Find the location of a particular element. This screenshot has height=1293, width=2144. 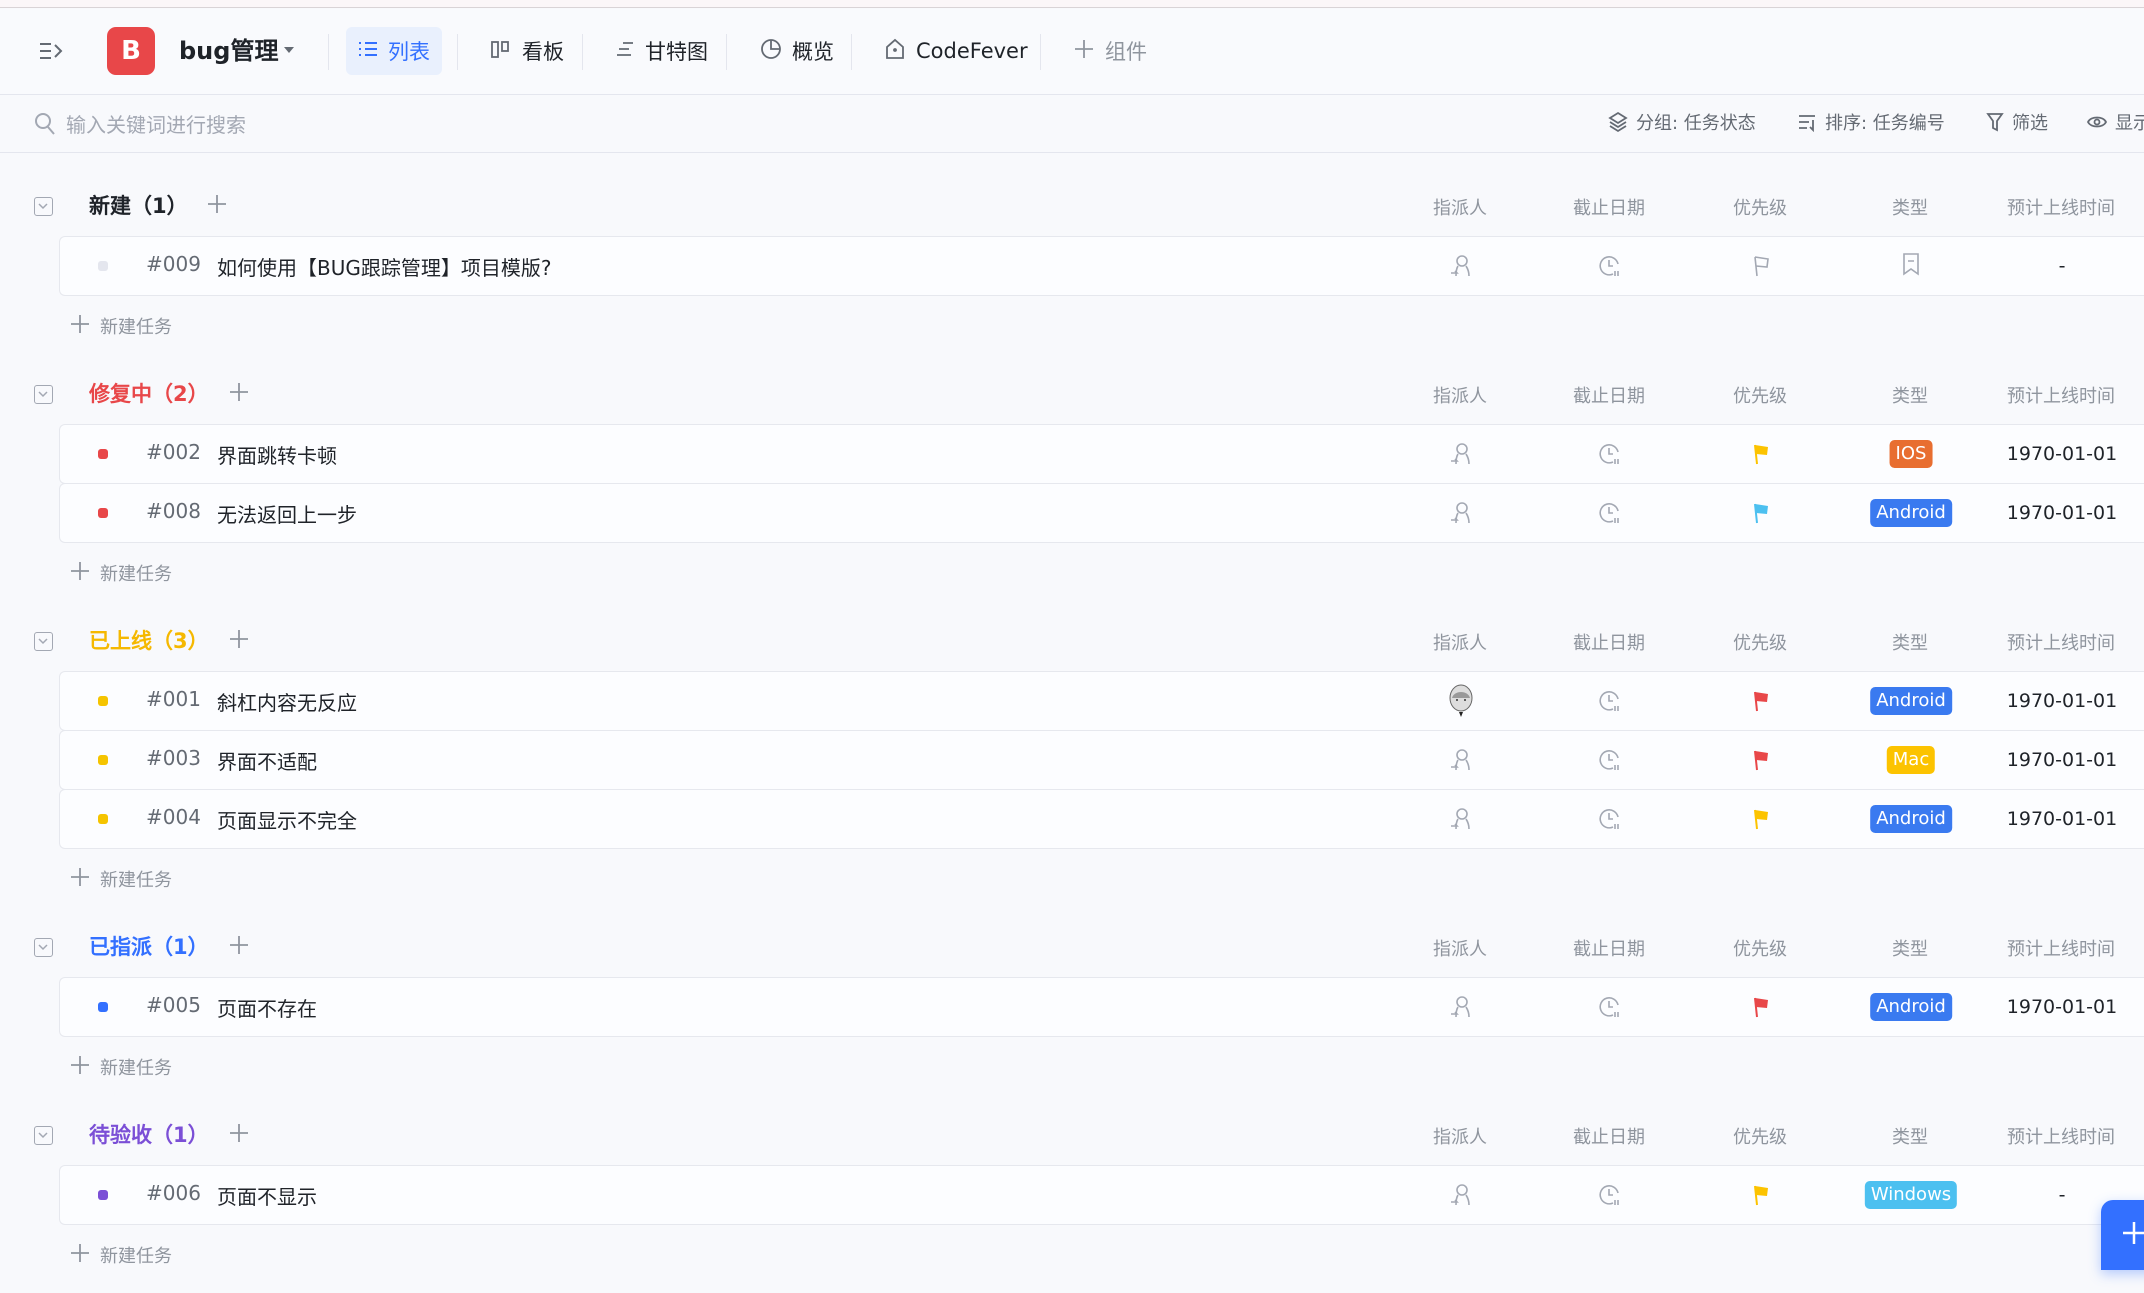

tab-kanban: 看板 is located at coordinates (527, 51).